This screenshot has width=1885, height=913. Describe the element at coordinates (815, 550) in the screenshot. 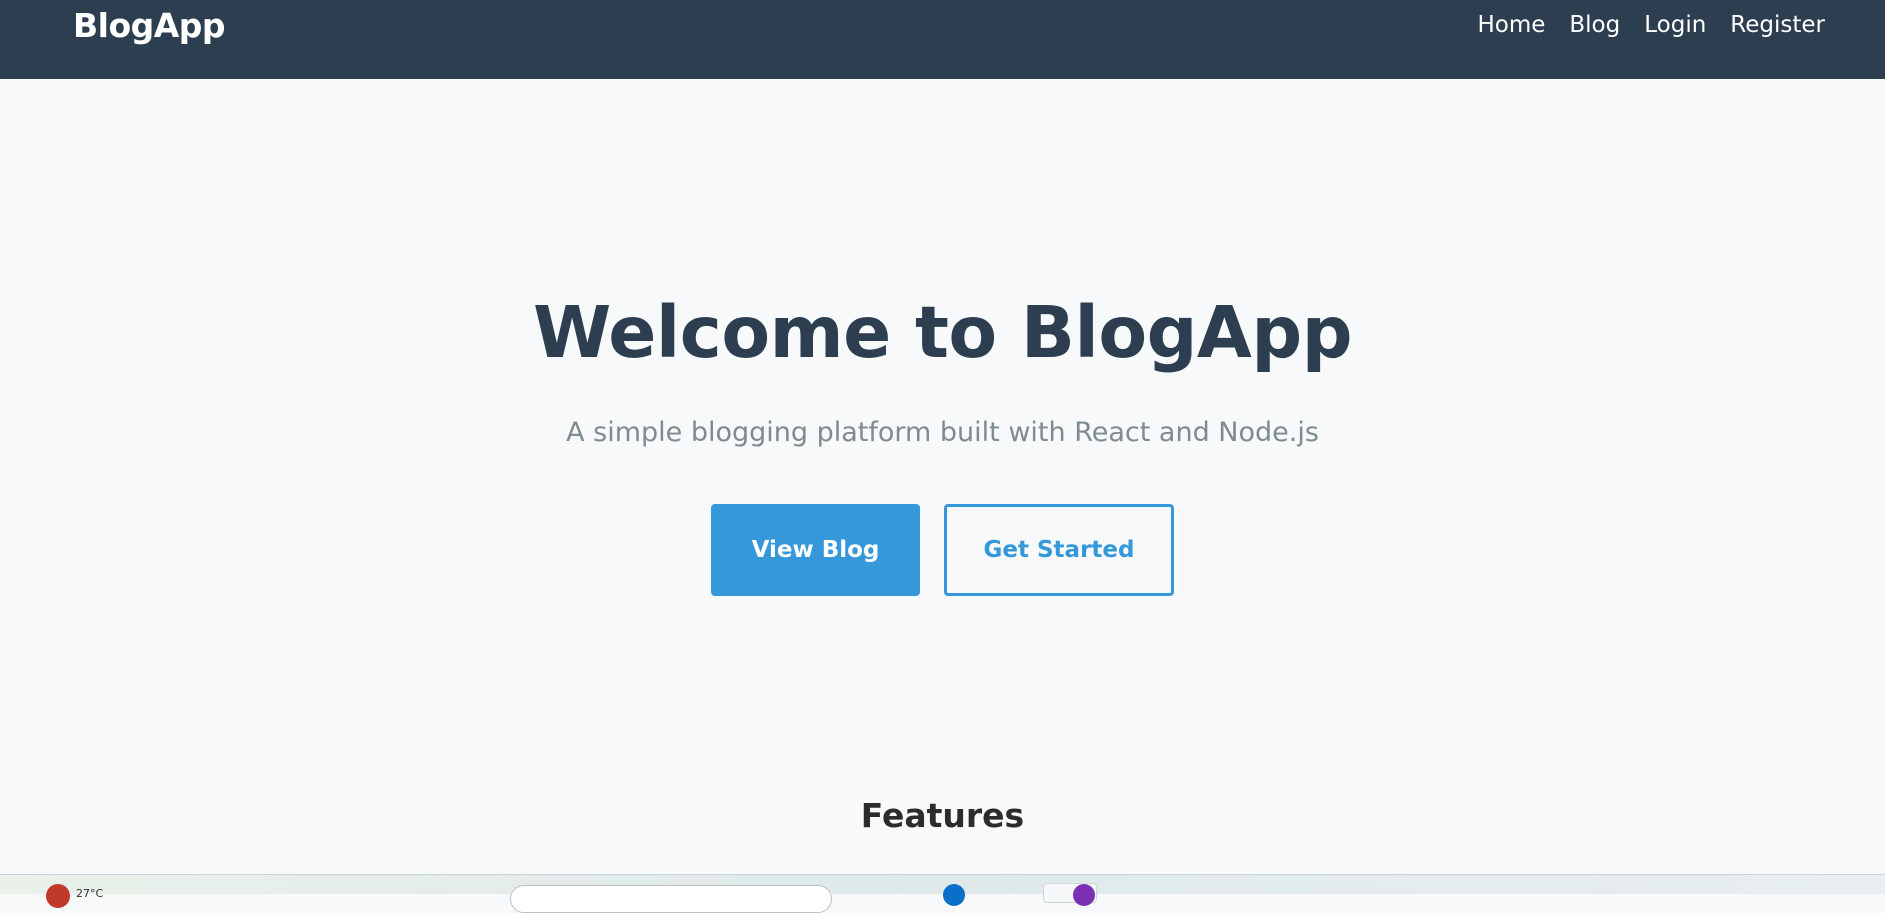

I see `view-blog-button: View Blog` at that location.